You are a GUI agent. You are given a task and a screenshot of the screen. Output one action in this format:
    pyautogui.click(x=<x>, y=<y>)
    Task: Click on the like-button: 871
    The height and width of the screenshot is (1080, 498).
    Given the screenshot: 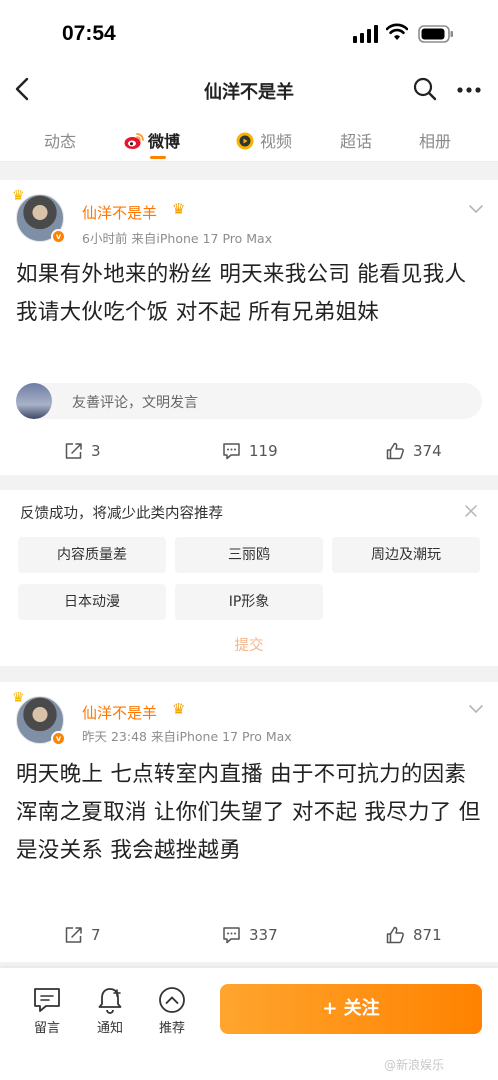 What is the action you would take?
    pyautogui.click(x=414, y=935)
    